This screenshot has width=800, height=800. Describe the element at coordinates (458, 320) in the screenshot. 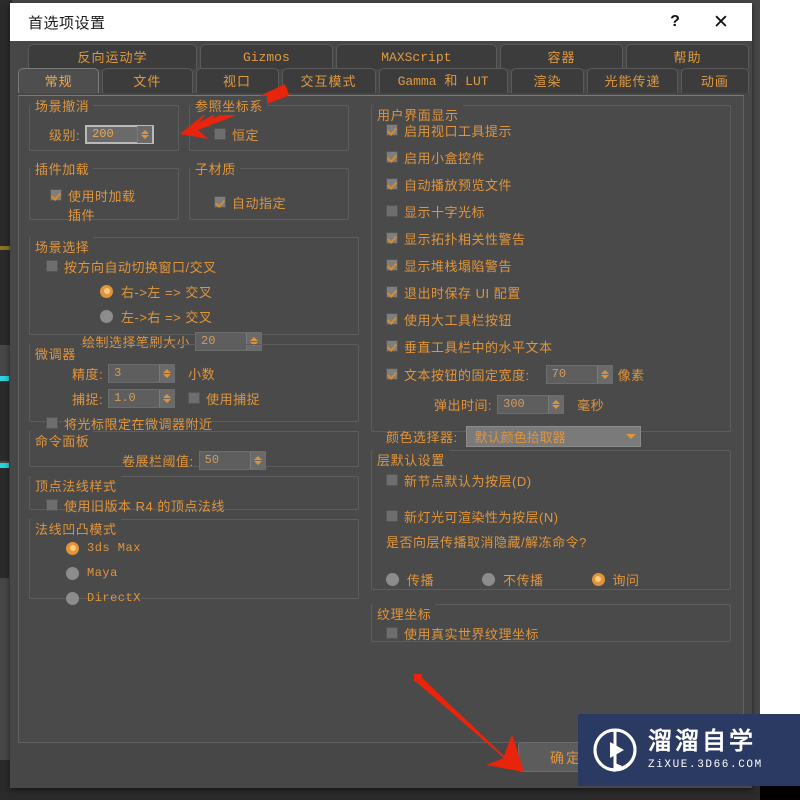

I see `ui-display-label-7: 使用大工具栏按钮` at that location.